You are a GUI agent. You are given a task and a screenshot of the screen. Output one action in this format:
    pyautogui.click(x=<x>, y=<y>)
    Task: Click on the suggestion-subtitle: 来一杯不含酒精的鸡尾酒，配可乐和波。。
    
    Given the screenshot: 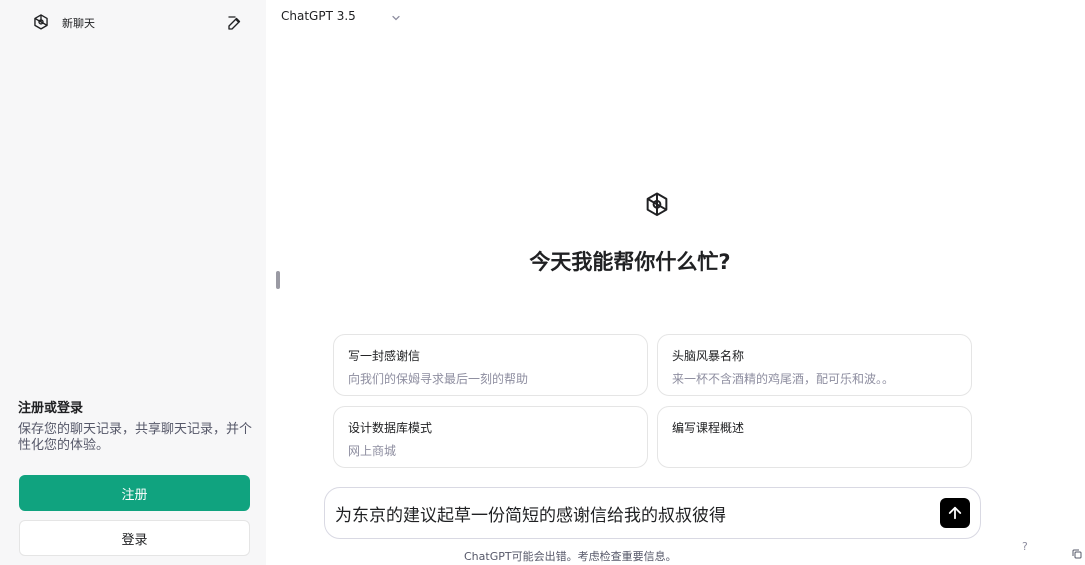 What is the action you would take?
    pyautogui.click(x=783, y=379)
    